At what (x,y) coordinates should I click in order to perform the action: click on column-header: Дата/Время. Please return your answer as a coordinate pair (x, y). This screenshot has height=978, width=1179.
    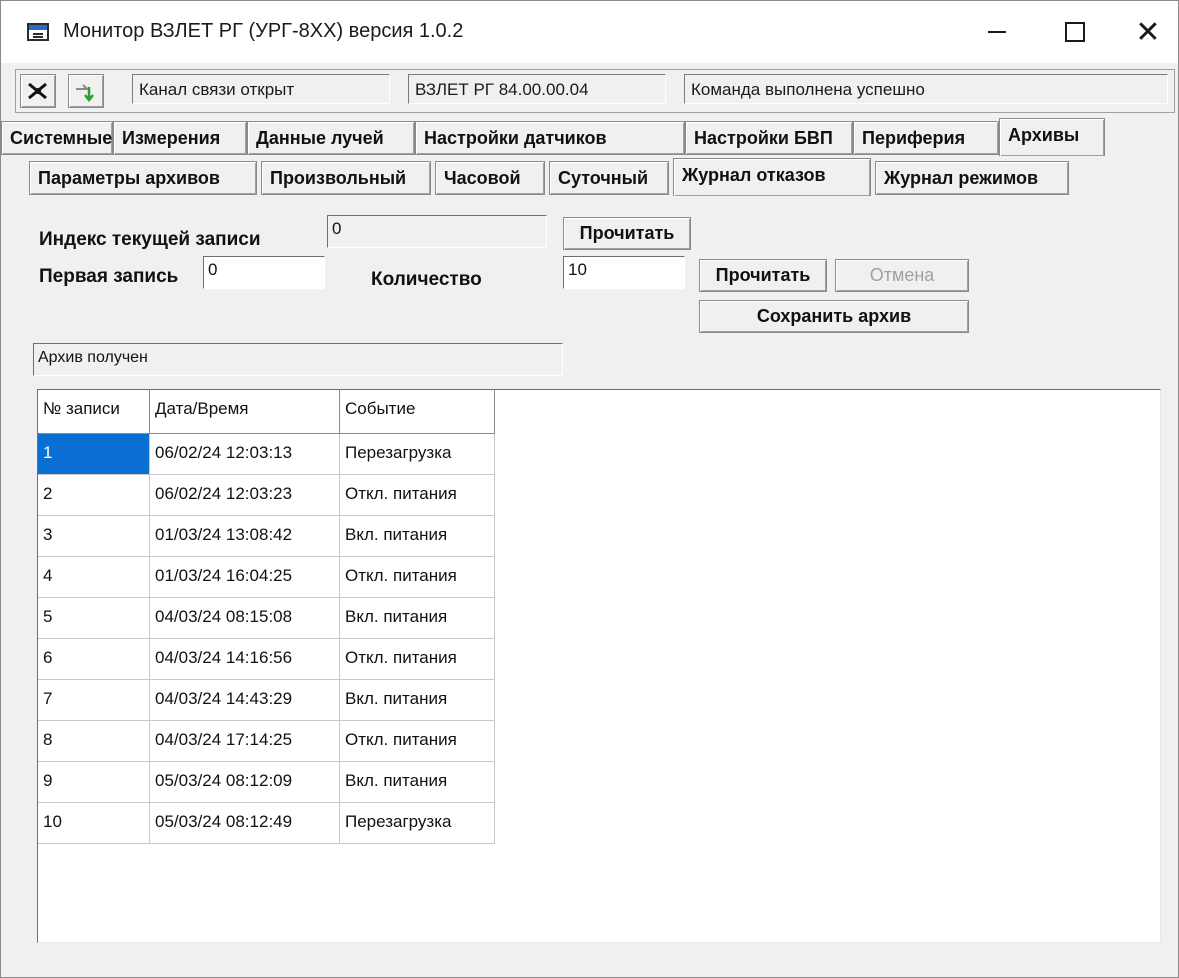
    Looking at the image, I should click on (245, 412).